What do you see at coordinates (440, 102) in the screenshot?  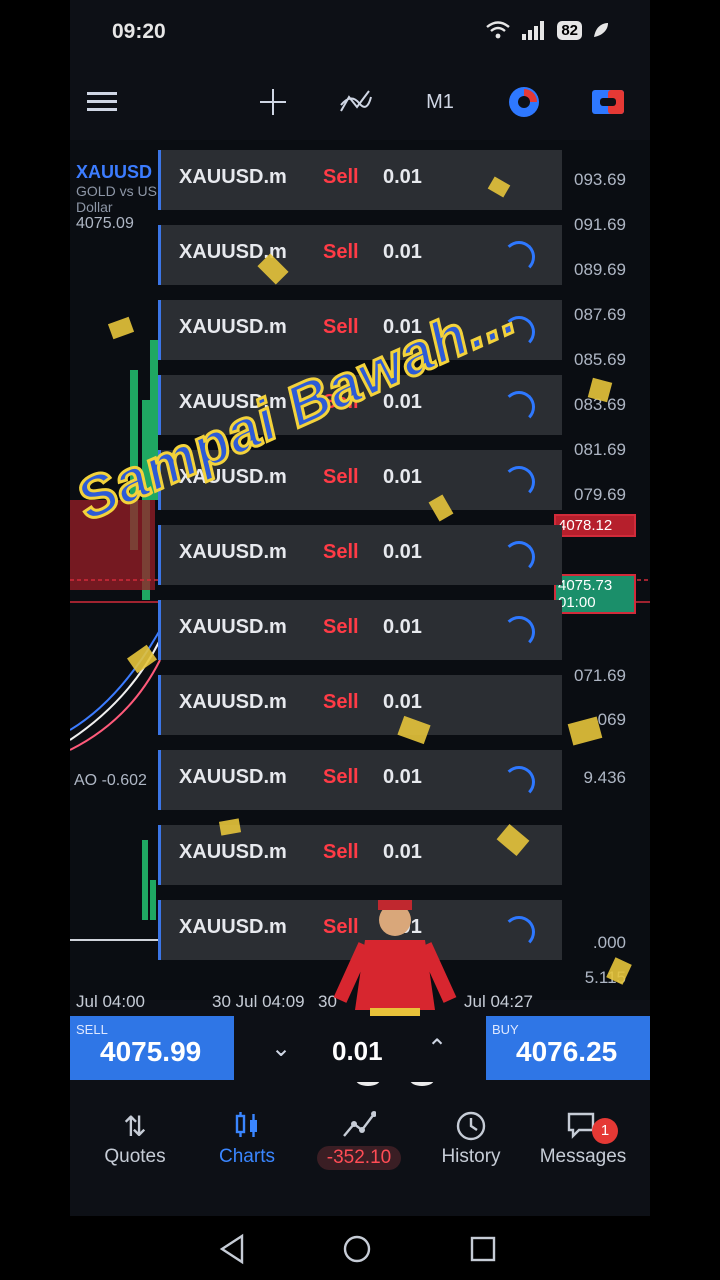 I see `timeframe-button: M1` at bounding box center [440, 102].